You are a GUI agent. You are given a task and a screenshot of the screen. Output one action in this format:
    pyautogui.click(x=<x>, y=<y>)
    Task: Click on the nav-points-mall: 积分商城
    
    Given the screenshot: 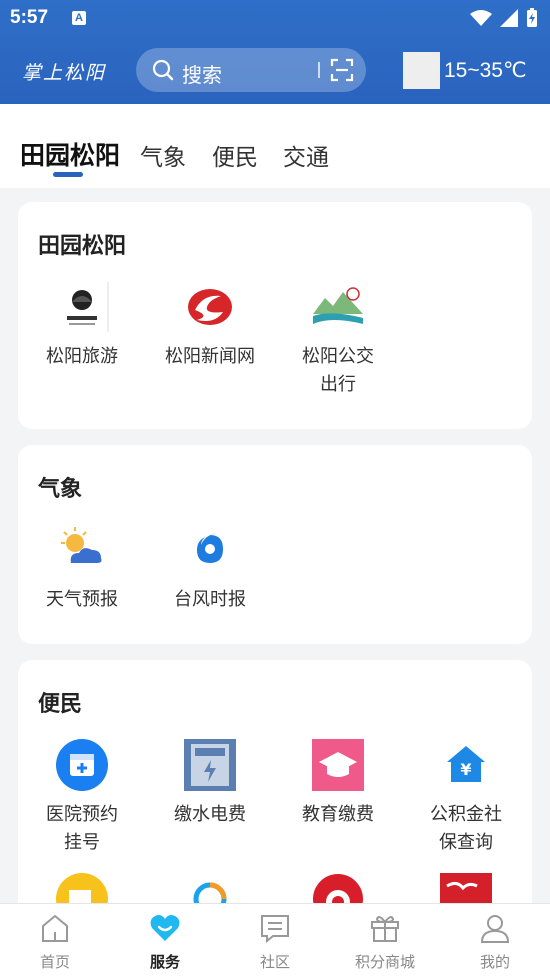 What is the action you would take?
    pyautogui.click(x=385, y=941)
    